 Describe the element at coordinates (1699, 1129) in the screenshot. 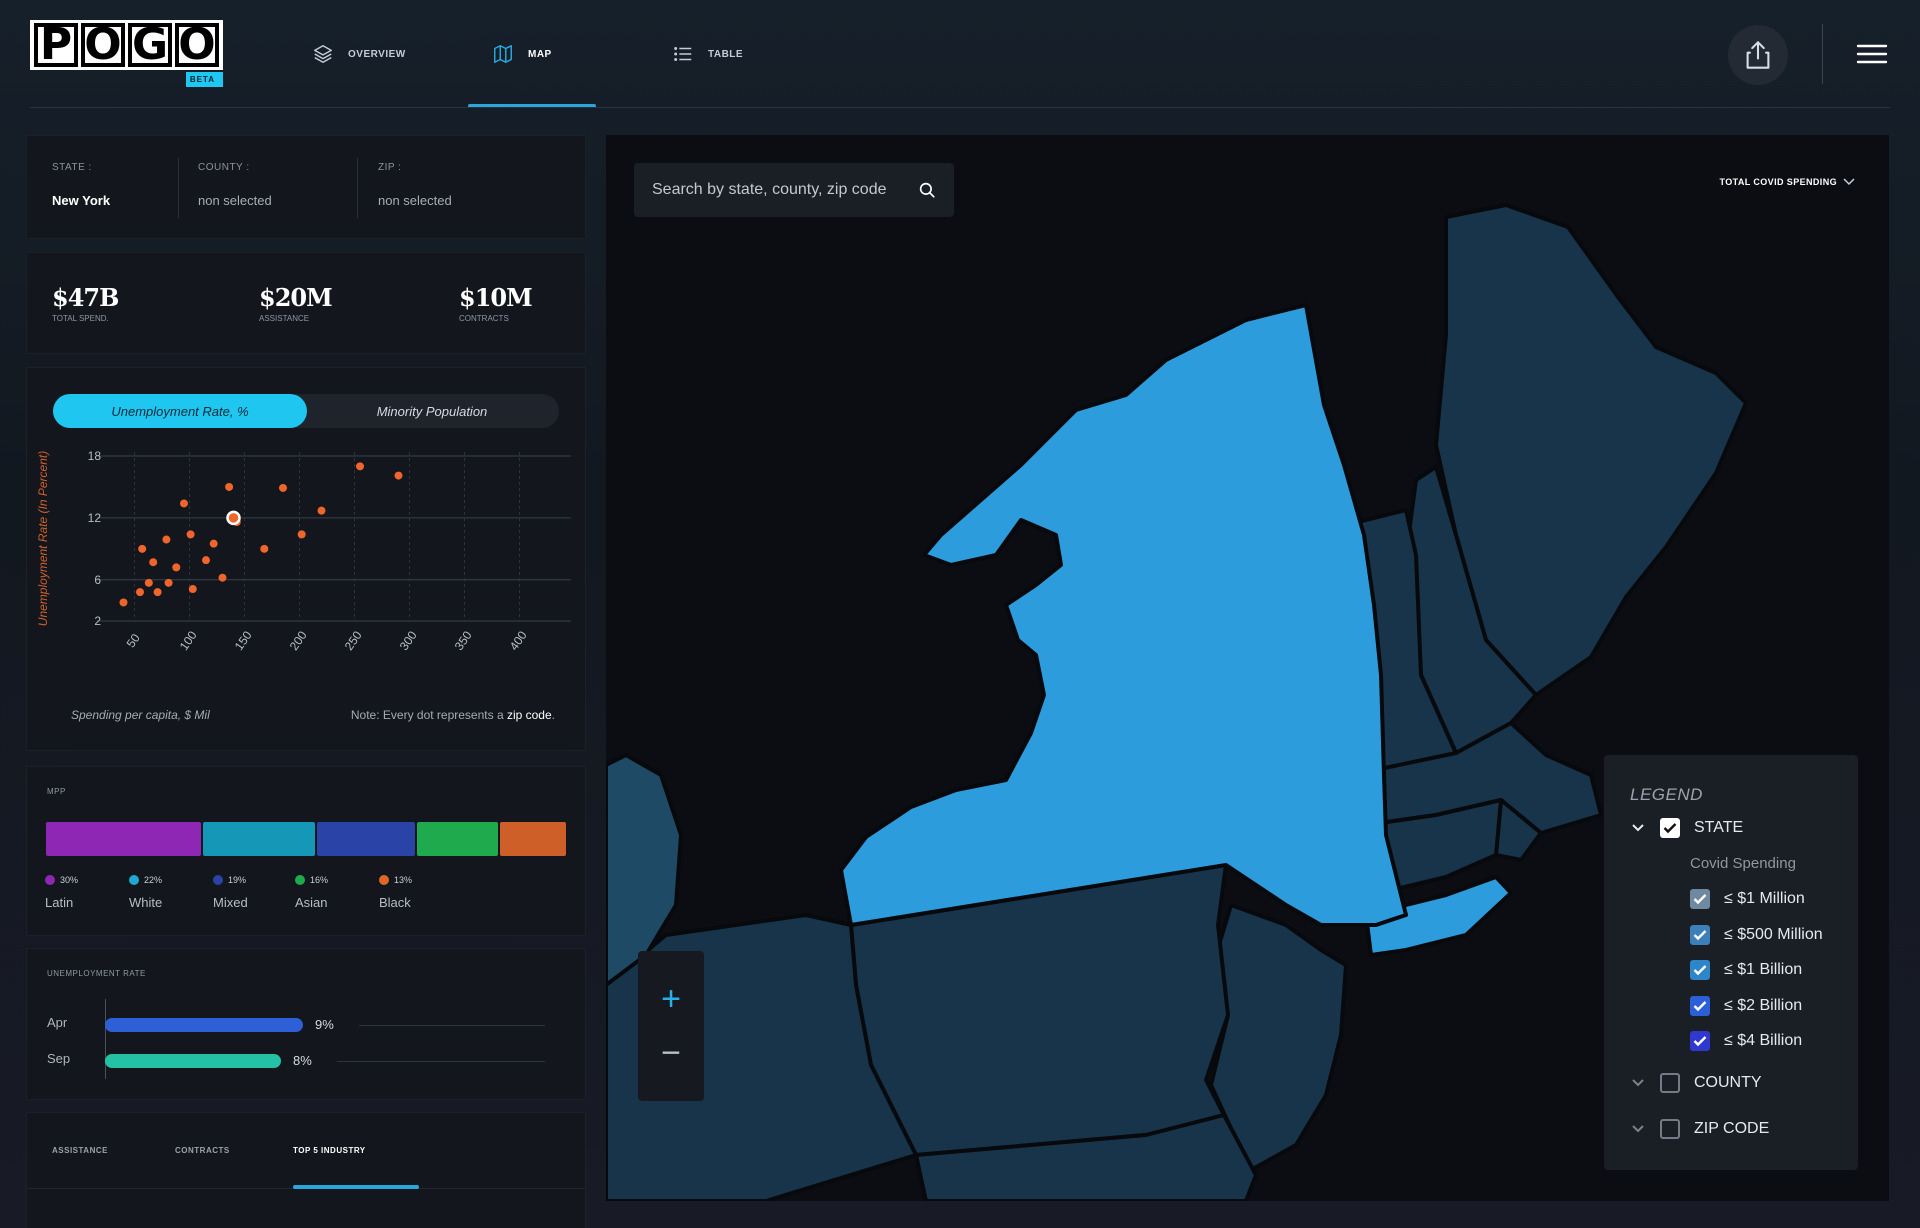

I see `legend-zip-row: ZIP CODE` at that location.